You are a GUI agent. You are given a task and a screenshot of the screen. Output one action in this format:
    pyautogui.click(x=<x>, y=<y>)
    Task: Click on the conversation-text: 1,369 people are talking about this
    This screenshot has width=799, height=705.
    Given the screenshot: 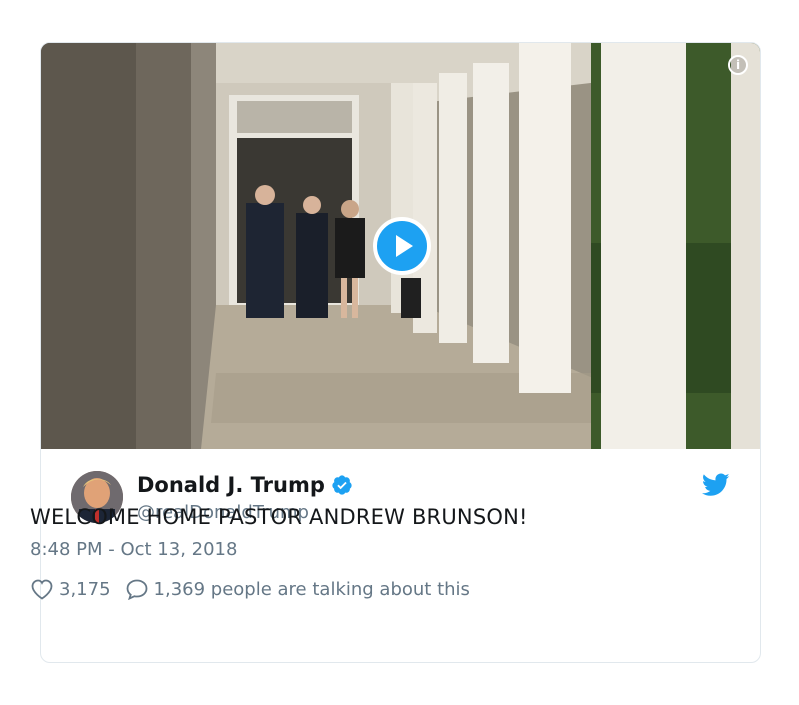 What is the action you would take?
    pyautogui.click(x=311, y=589)
    